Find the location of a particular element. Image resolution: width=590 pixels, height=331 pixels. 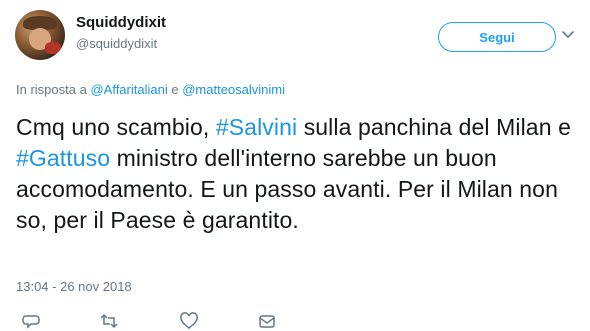

message-icon is located at coordinates (267, 321).